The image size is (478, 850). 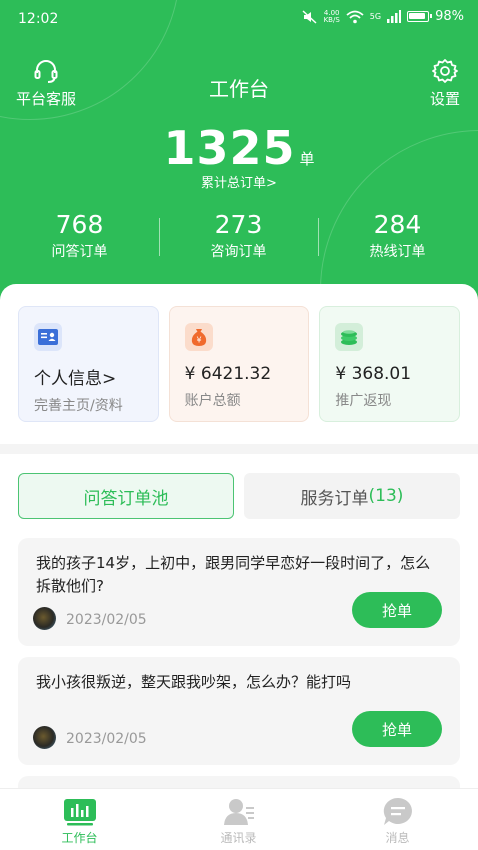 I want to click on cashback-card: ¥ 368.01 推广返现, so click(x=390, y=364).